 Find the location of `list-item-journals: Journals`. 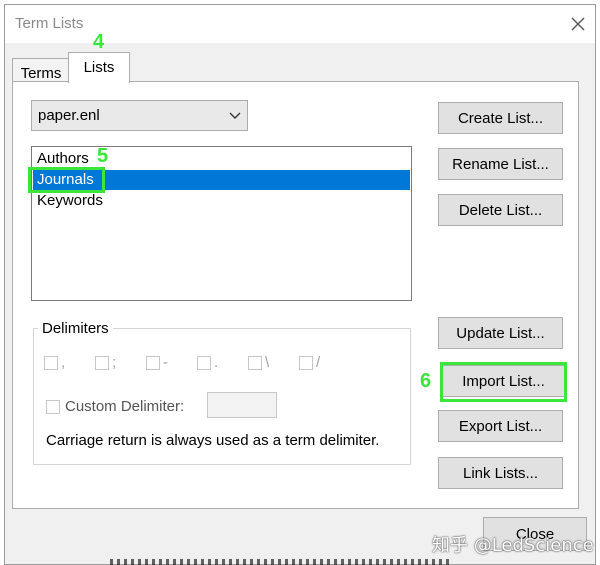

list-item-journals: Journals is located at coordinates (221, 180).